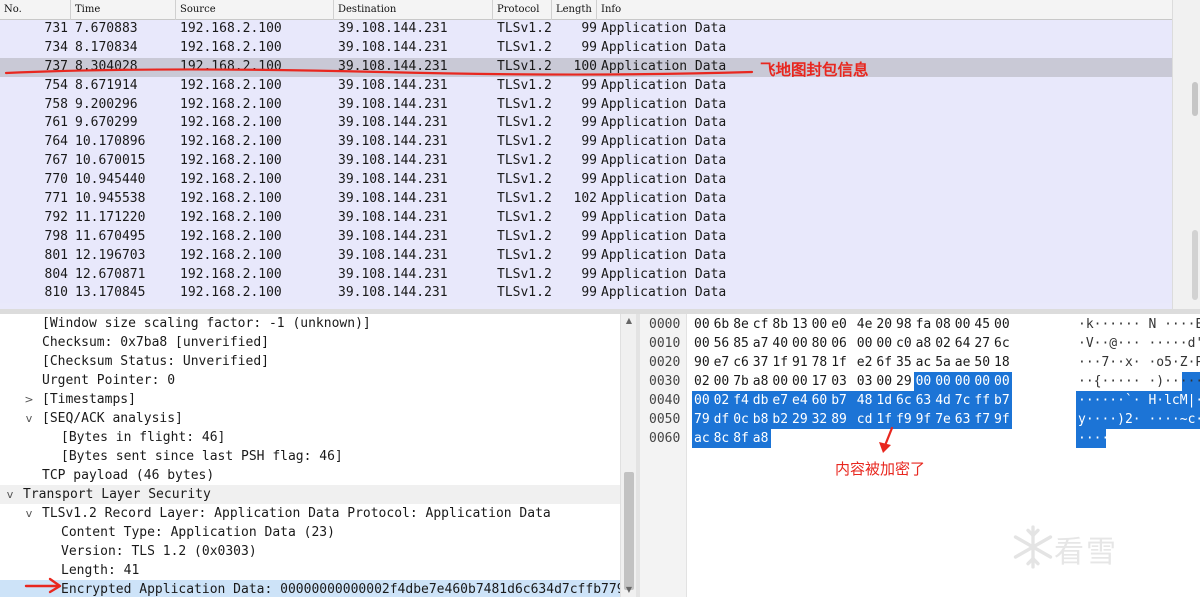 This screenshot has height=597, width=1200. Describe the element at coordinates (841, 324) in the screenshot. I see `hex-byte: e0` at that location.